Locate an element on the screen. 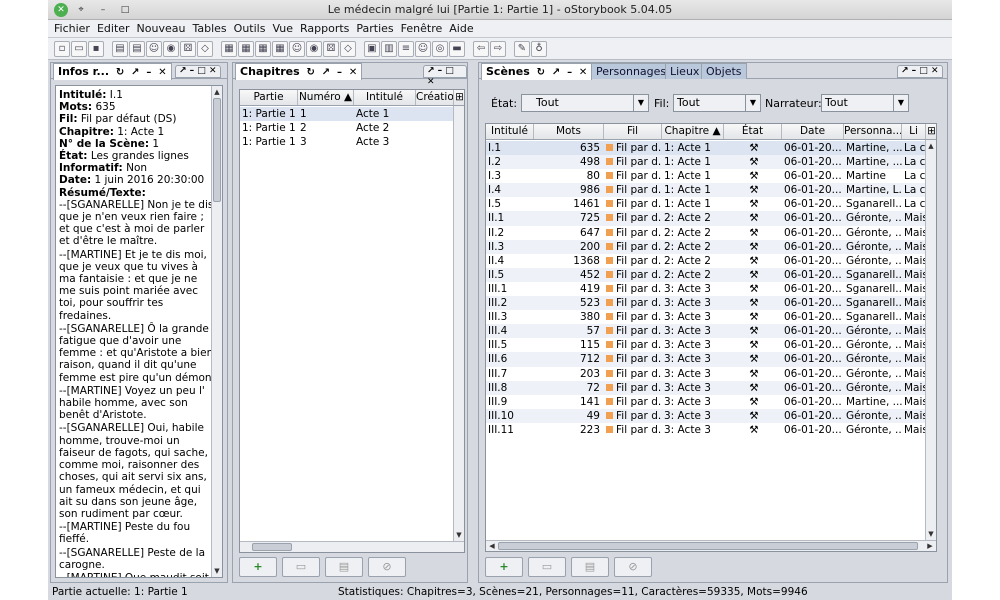  column-header: Mots is located at coordinates (569, 131).